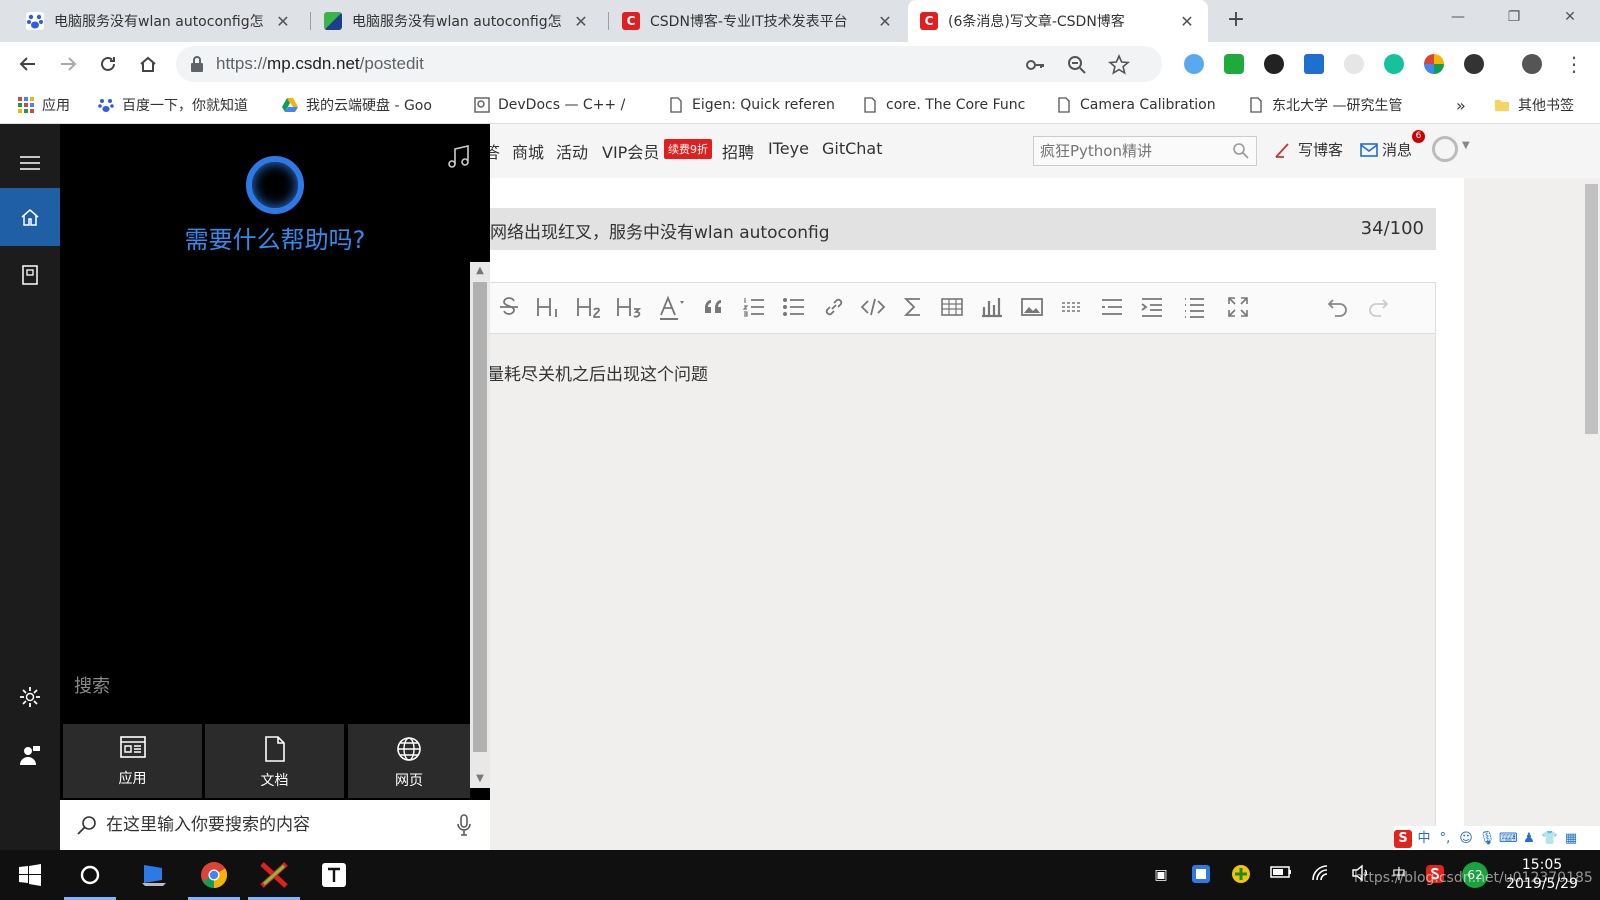  What do you see at coordinates (1241, 151) in the screenshot?
I see `search-icon` at bounding box center [1241, 151].